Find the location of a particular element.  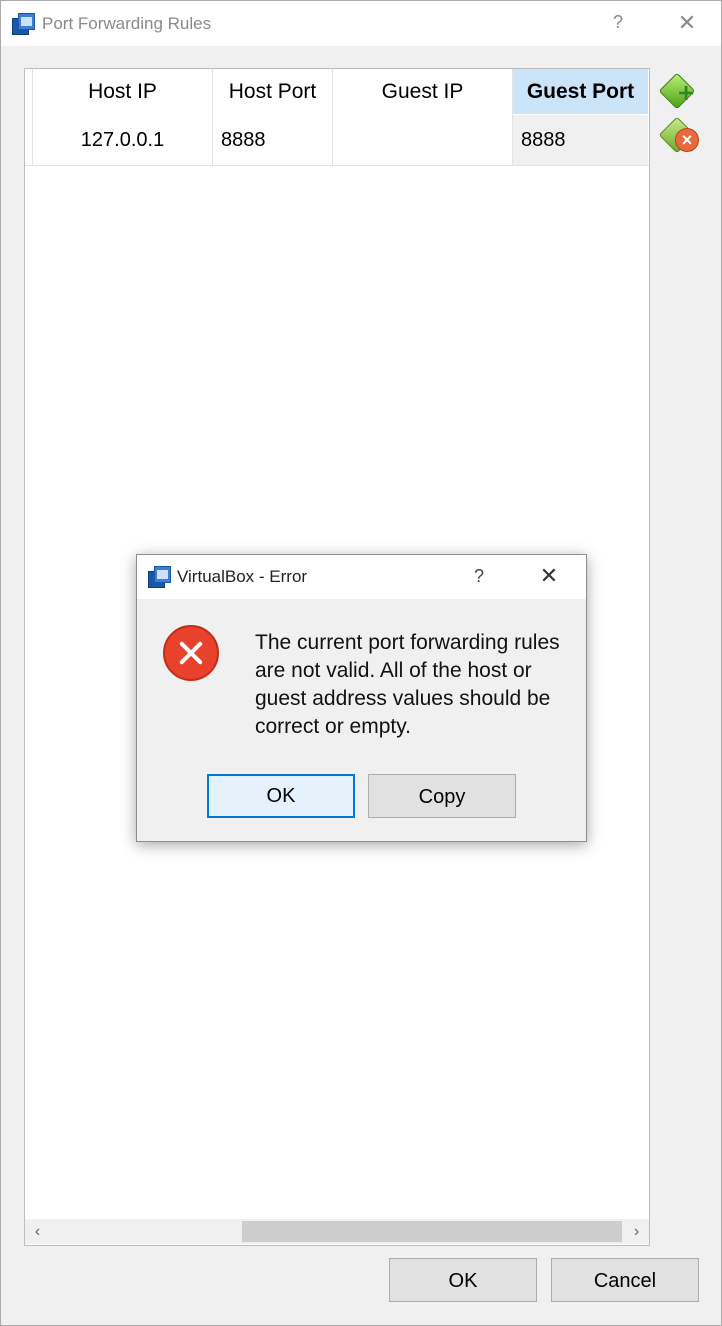

cell-host-ip: 127.0.0.1 is located at coordinates (122, 140).